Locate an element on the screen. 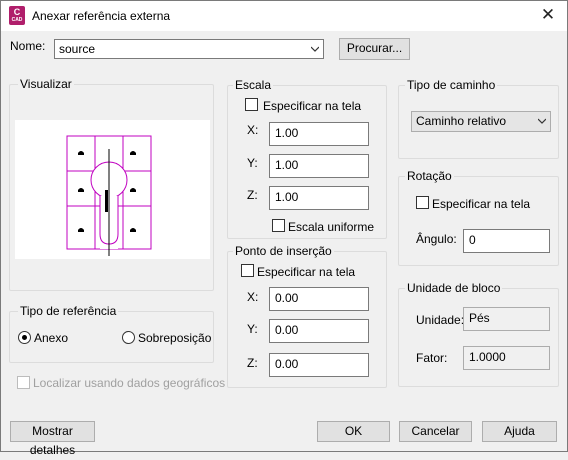 The image size is (568, 460). geo-checkbox is located at coordinates (23, 382).